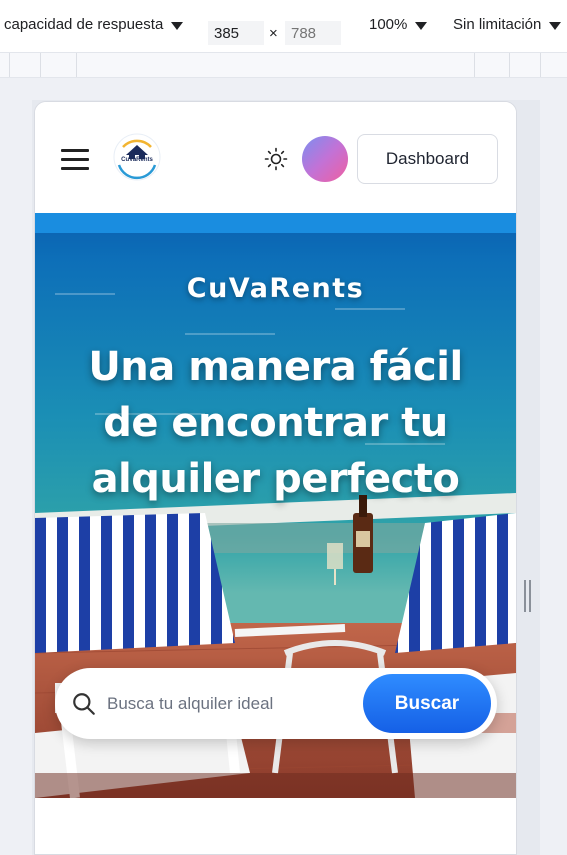  What do you see at coordinates (84, 24) in the screenshot?
I see `device-mode-label: capacidad de respuesta` at bounding box center [84, 24].